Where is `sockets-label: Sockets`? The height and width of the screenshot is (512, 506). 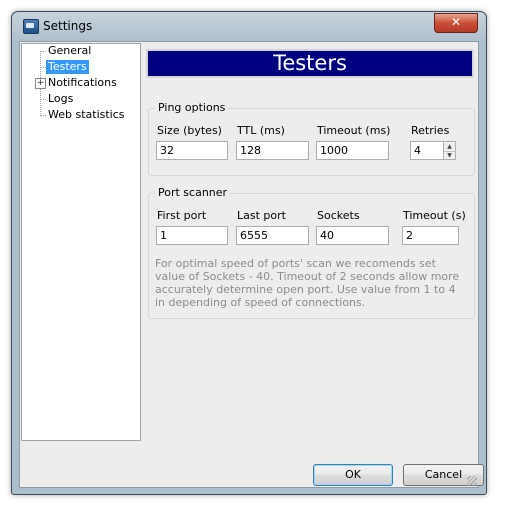 sockets-label: Sockets is located at coordinates (338, 215).